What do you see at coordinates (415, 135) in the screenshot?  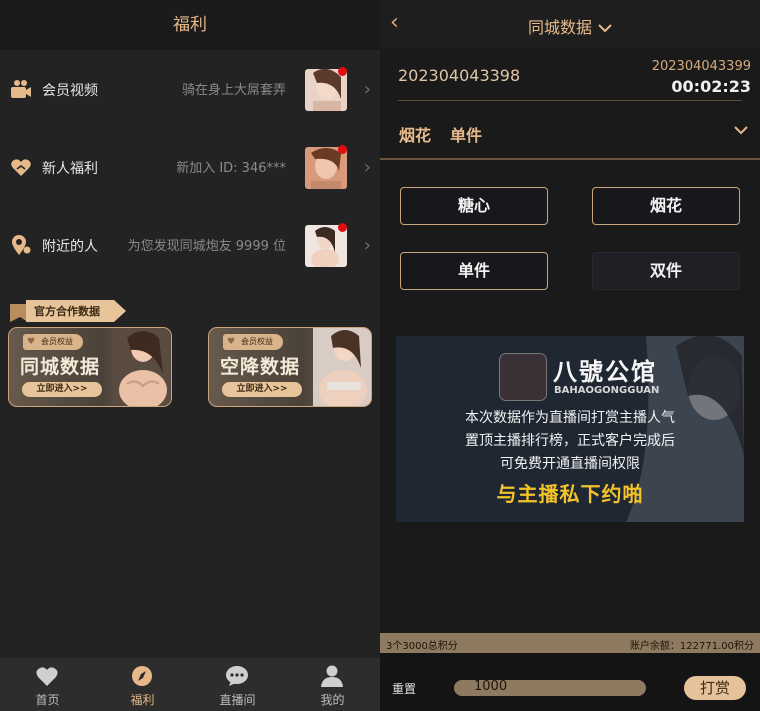 I see `selected-option: 烟花` at bounding box center [415, 135].